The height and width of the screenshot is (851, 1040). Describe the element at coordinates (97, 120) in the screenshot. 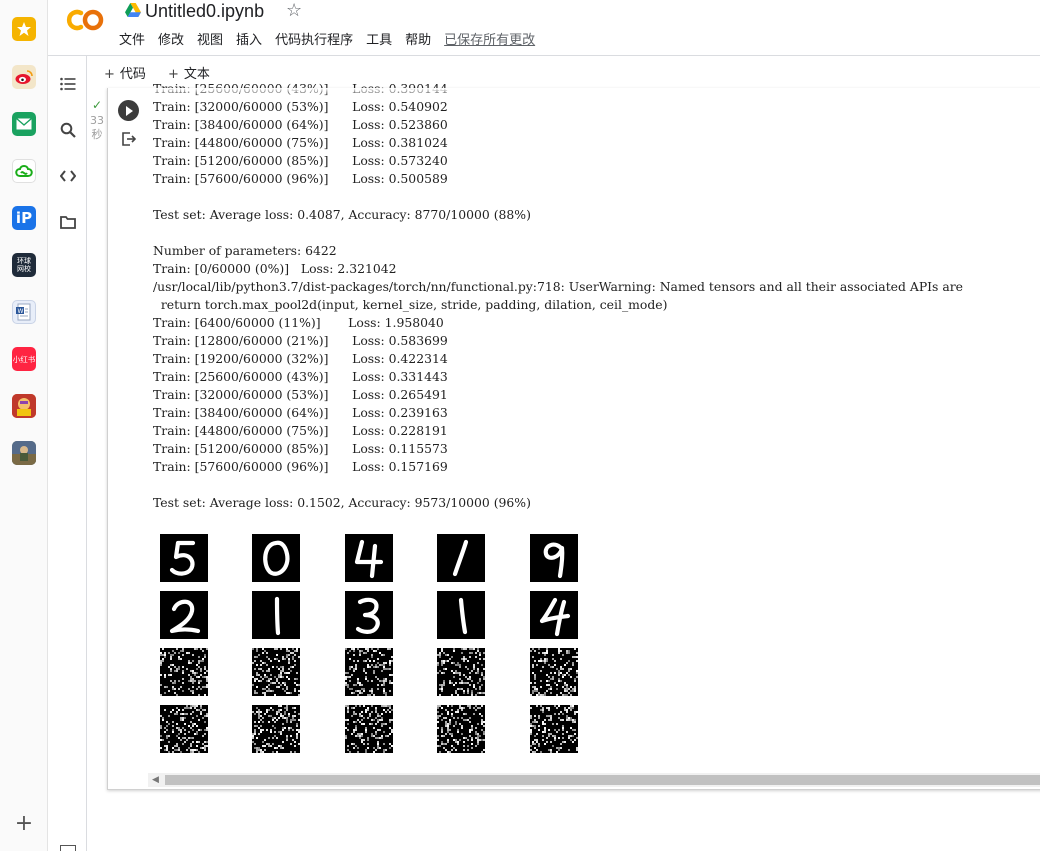

I see `execution-time-value: 33` at that location.